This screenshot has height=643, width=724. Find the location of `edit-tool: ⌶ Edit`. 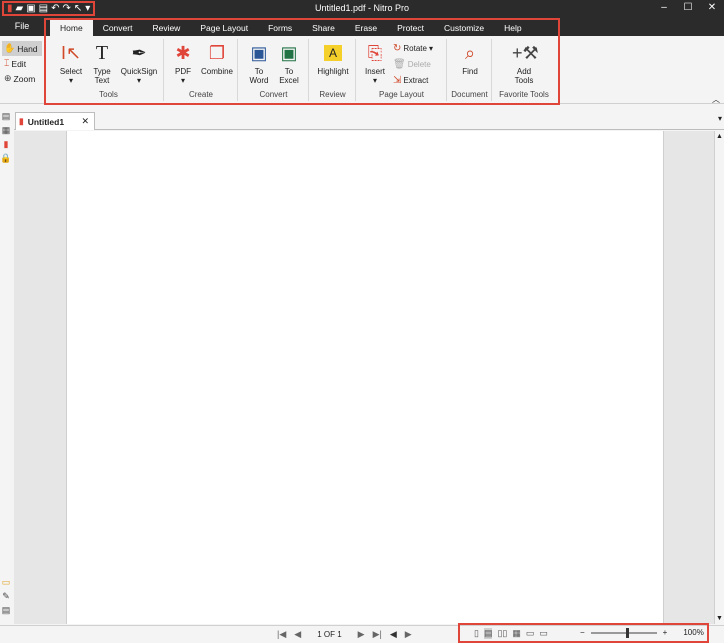

edit-tool: ⌶ Edit is located at coordinates (22, 63).